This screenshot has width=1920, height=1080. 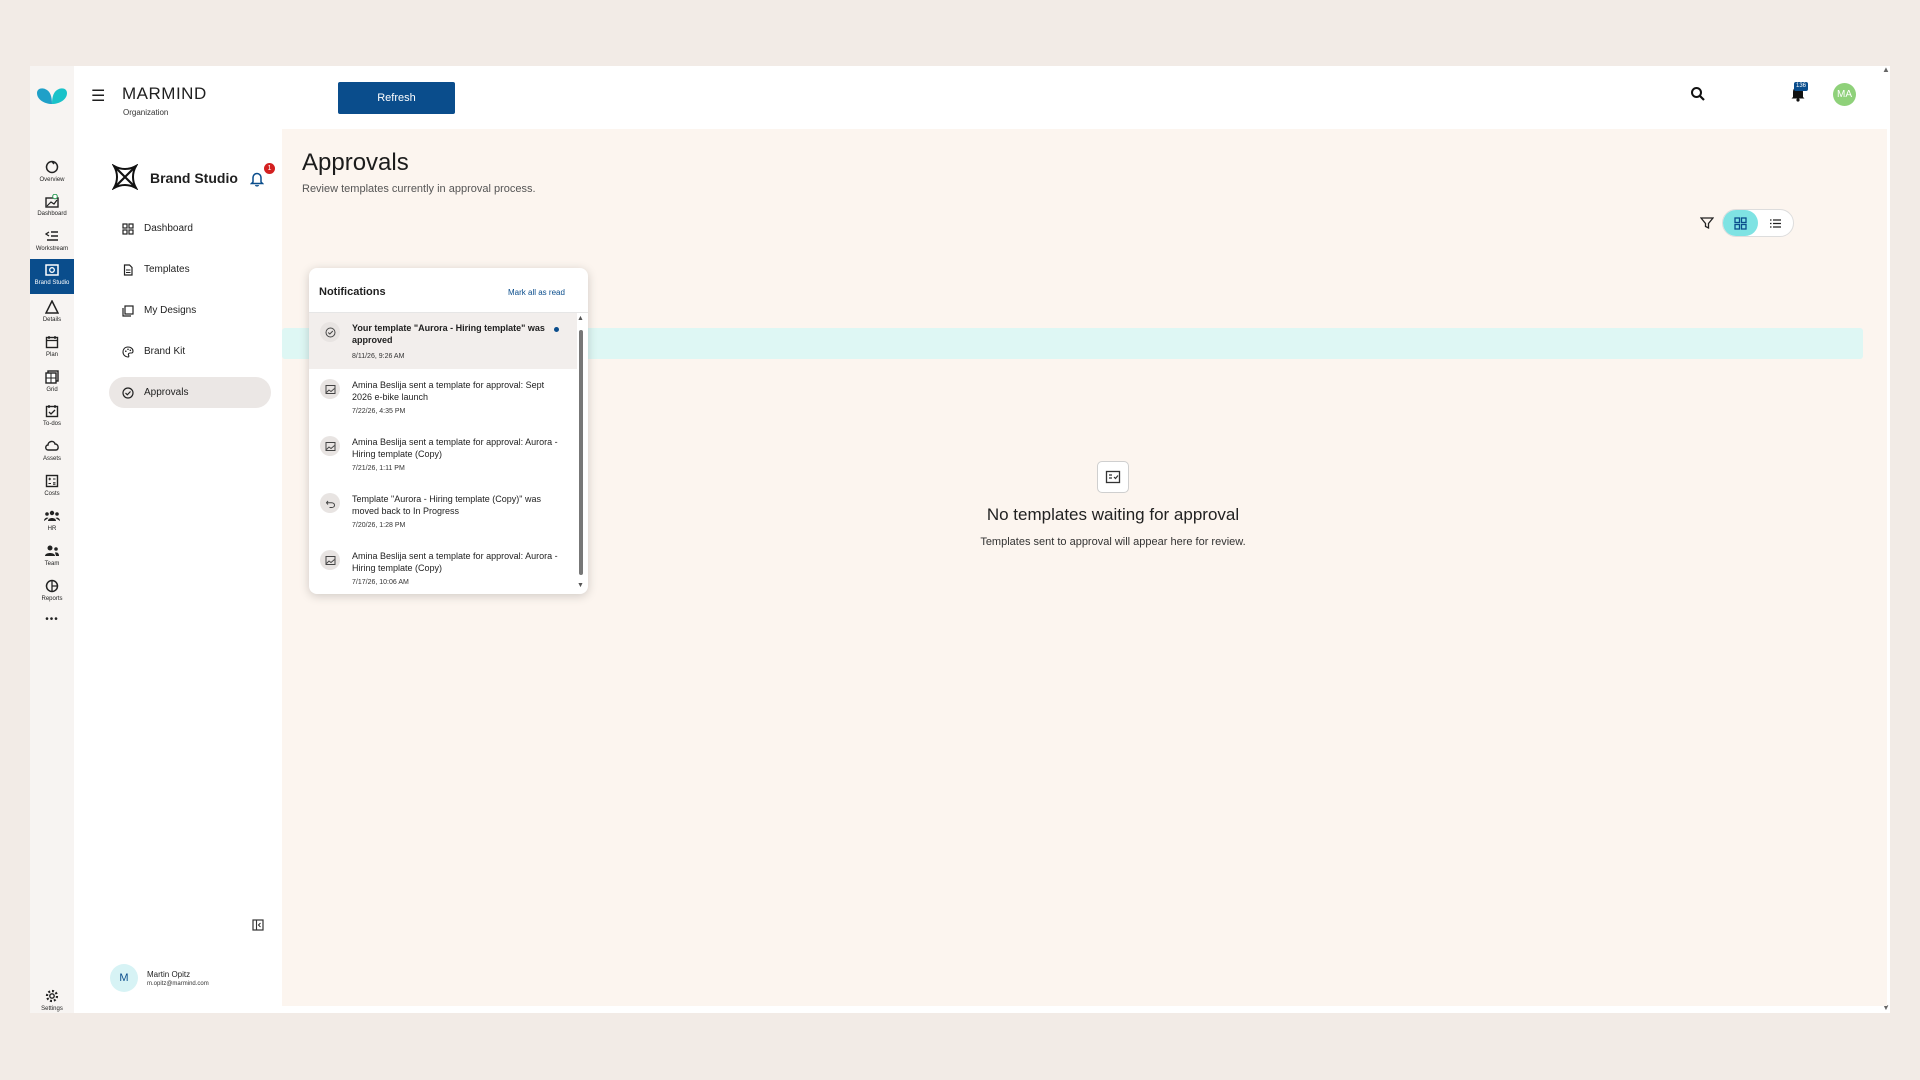 I want to click on team-icon, so click(x=52, y=551).